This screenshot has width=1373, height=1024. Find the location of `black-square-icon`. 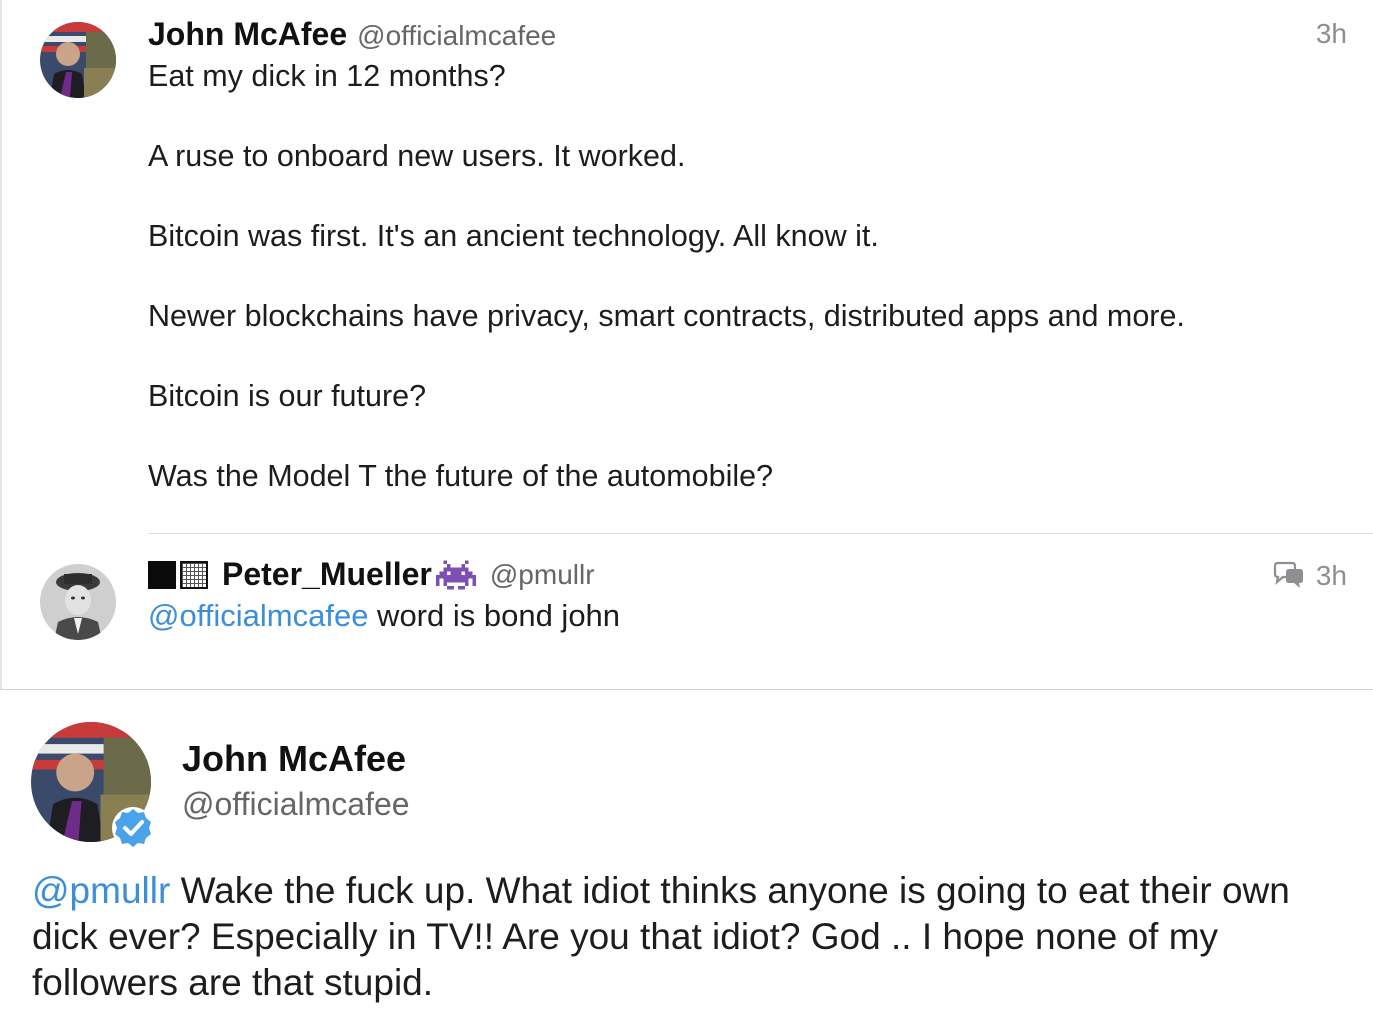

black-square-icon is located at coordinates (162, 574).